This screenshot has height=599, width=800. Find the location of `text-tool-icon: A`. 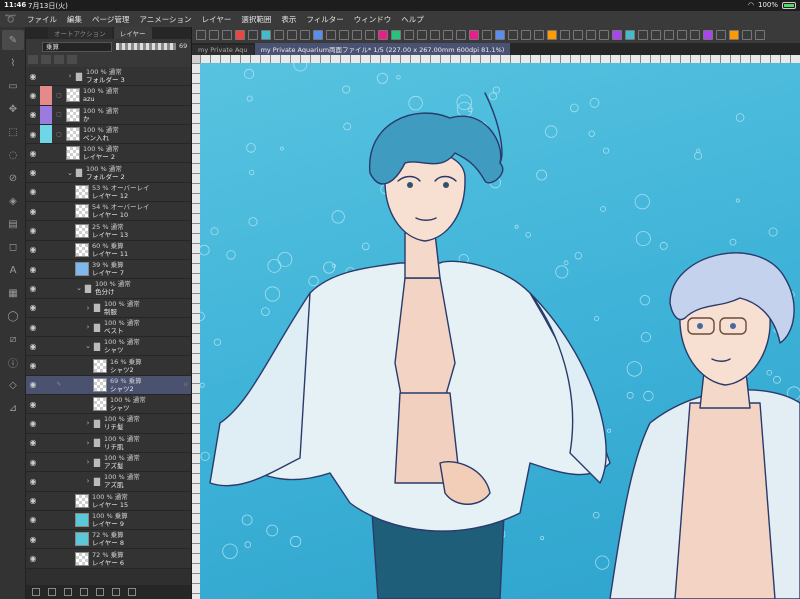

text-tool-icon: A is located at coordinates (13, 270).